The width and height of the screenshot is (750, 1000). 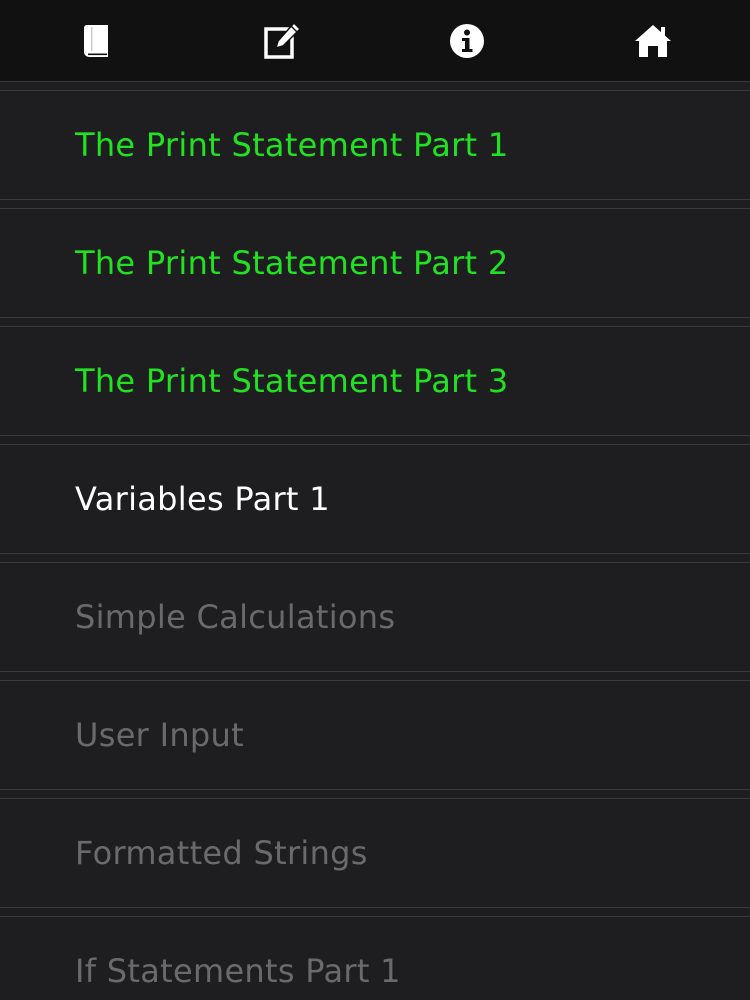 I want to click on lesson-row: The Print Statement Part 1, so click(x=375, y=145).